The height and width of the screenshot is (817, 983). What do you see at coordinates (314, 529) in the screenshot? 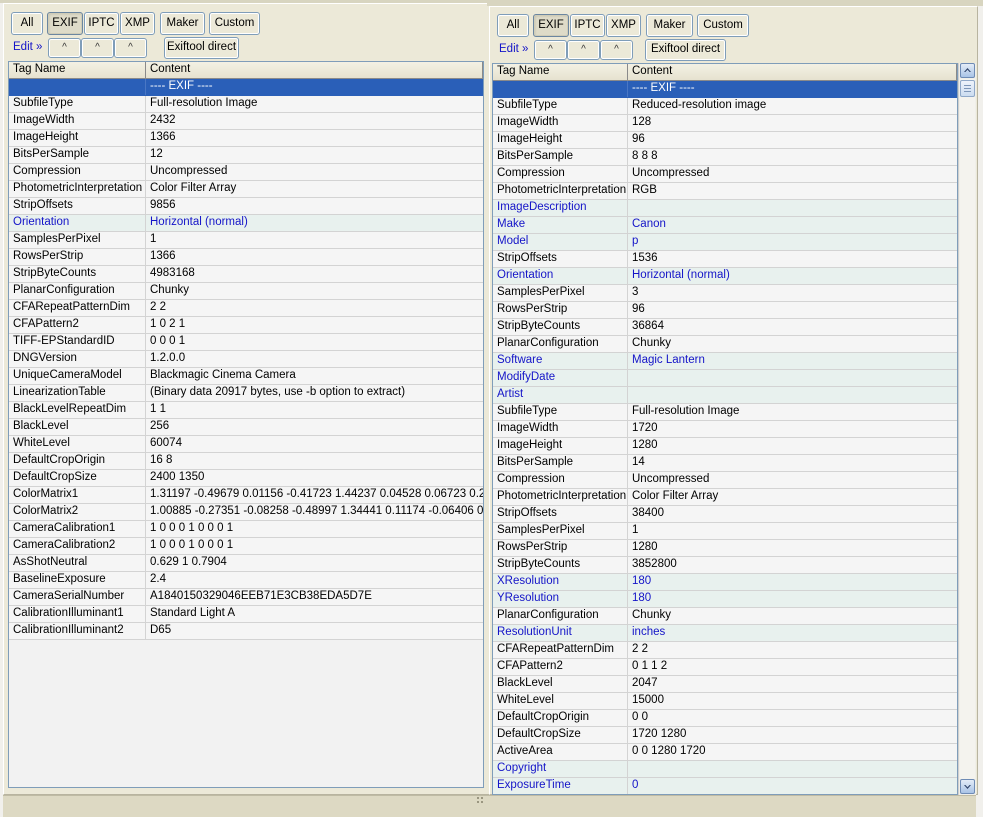
I see `row-content-value: 1 0 0 0 1 0 0 0 1` at bounding box center [314, 529].